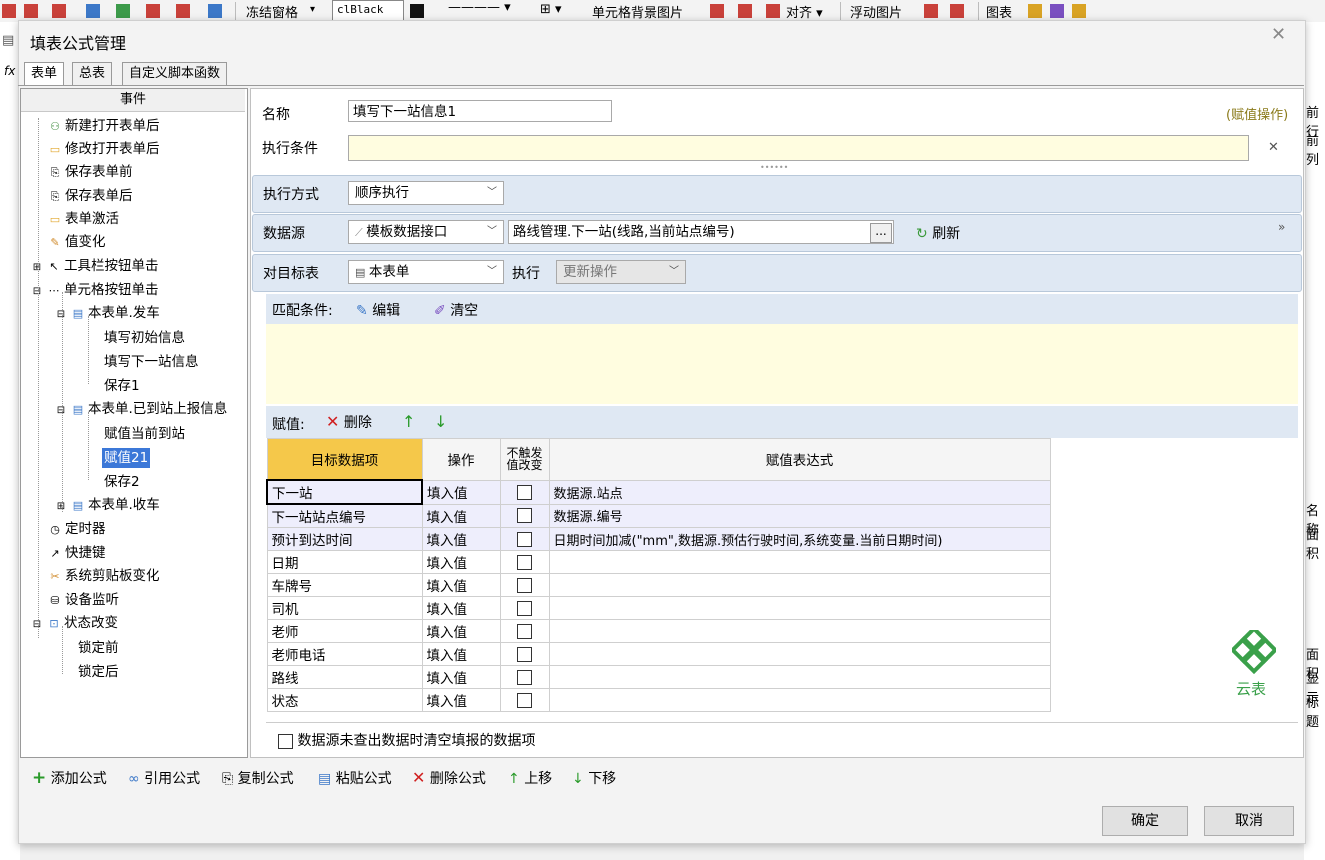 Image resolution: width=1325 pixels, height=860 pixels. What do you see at coordinates (76, 529) in the screenshot?
I see `tree-item-timer: ◷ 定时器` at bounding box center [76, 529].